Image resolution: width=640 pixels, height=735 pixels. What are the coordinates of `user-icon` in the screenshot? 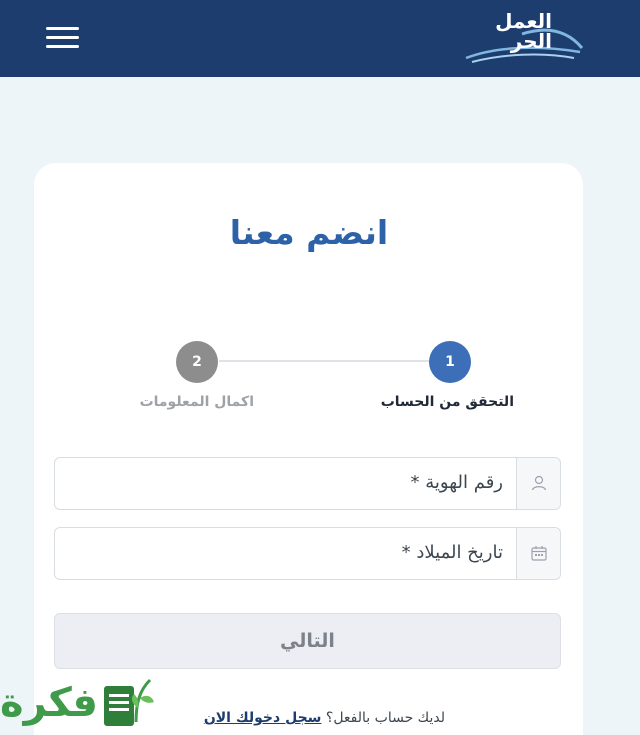 It's located at (539, 483).